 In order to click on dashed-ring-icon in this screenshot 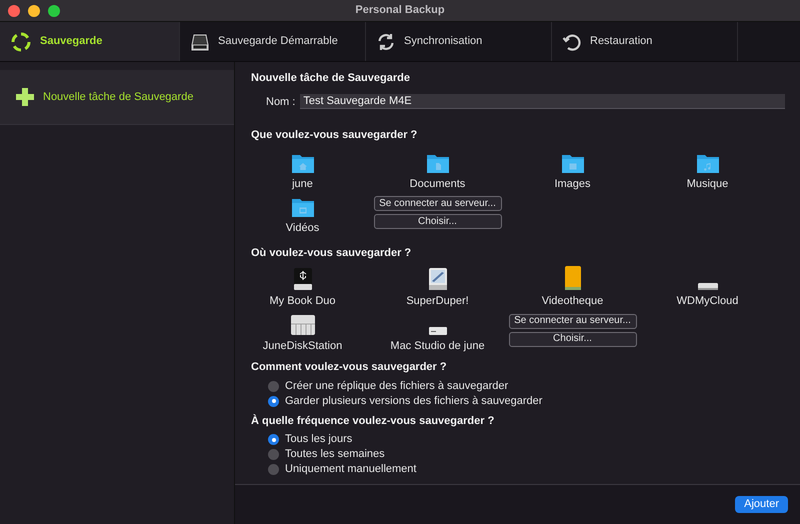, I will do `click(21, 41)`.